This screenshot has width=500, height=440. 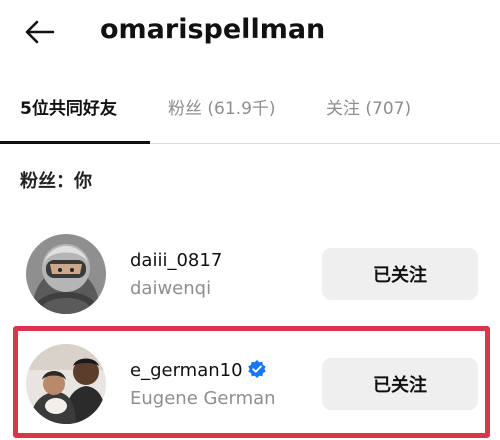 I want to click on tab-followers: 粉丝 (61.9千), so click(x=222, y=109).